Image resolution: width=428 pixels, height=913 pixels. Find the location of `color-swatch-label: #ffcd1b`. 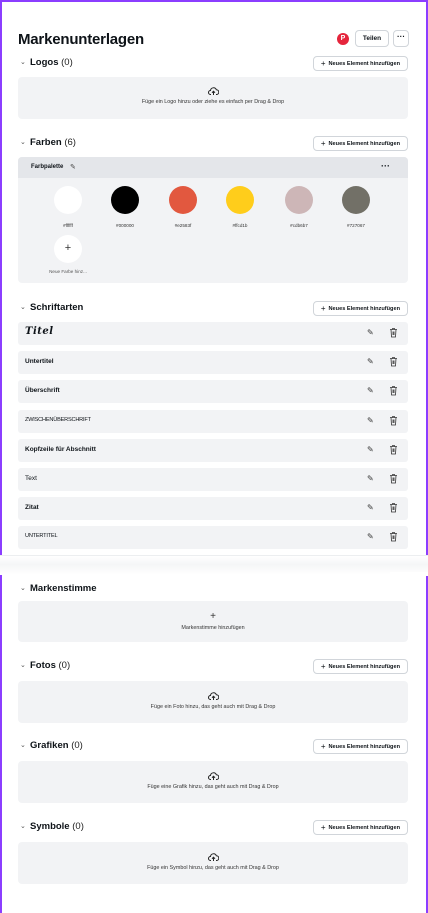

color-swatch-label: #ffcd1b is located at coordinates (240, 225).